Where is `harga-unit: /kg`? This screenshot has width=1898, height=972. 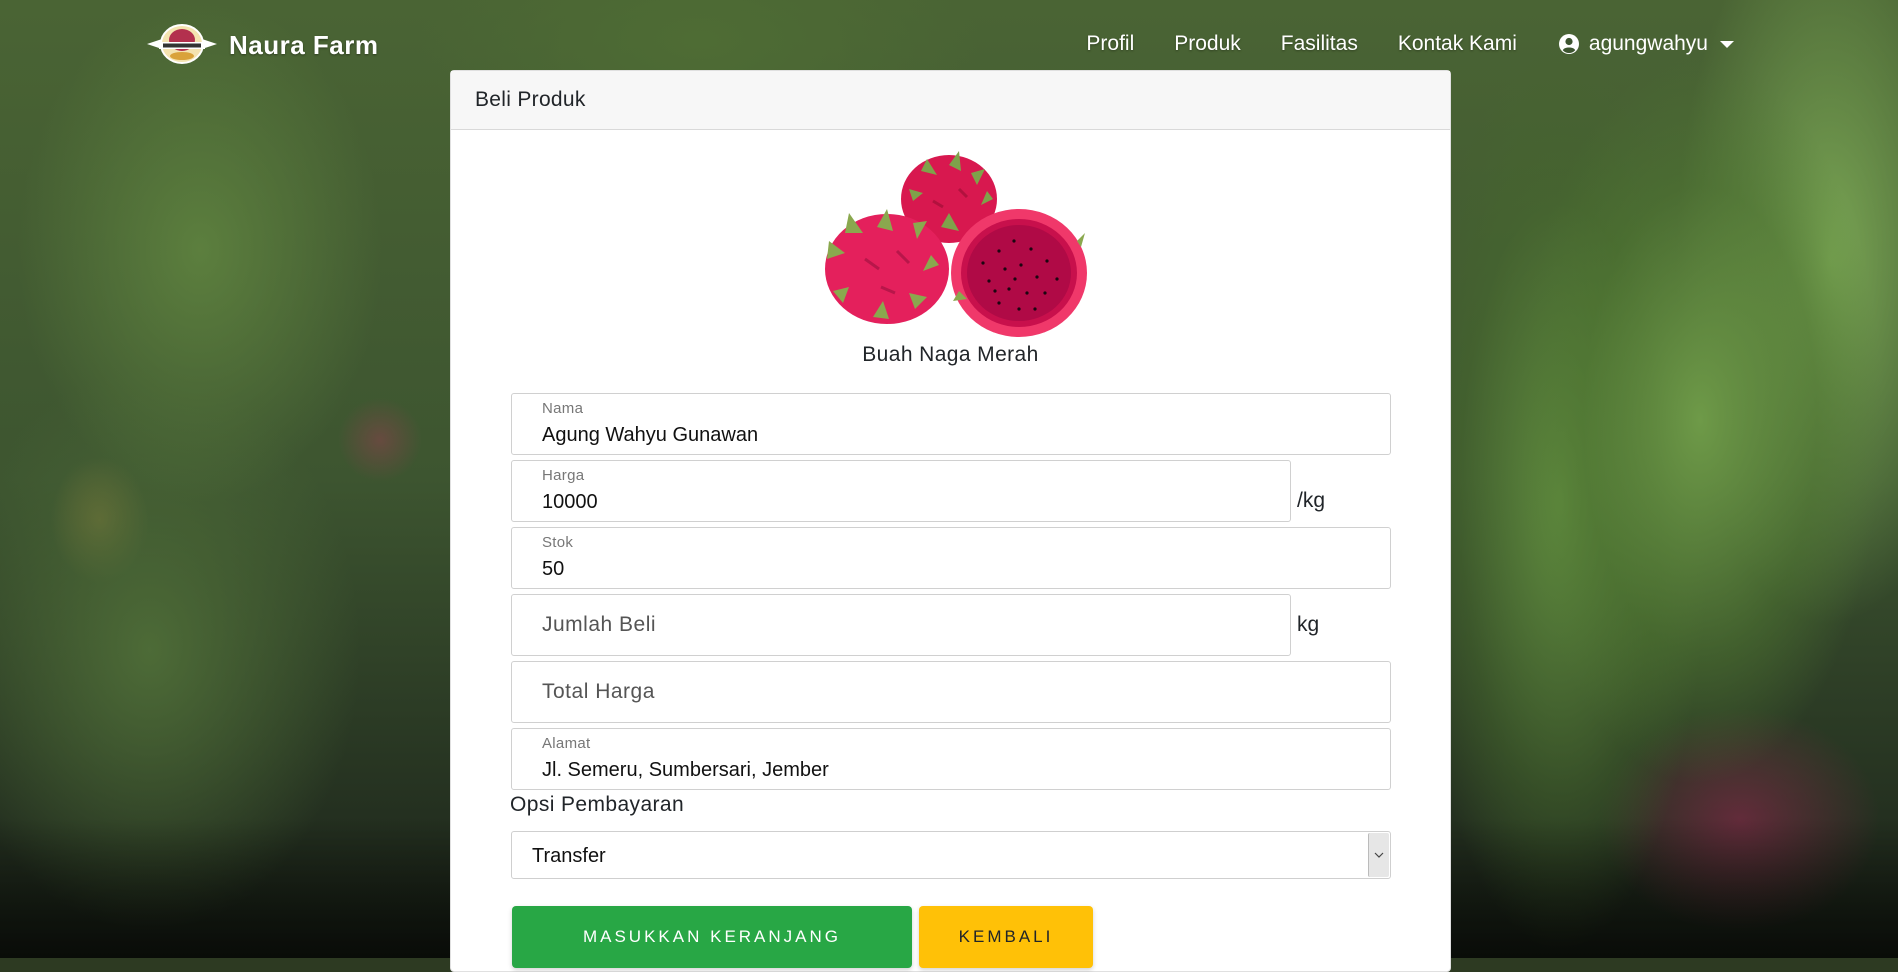 harga-unit: /kg is located at coordinates (1311, 500).